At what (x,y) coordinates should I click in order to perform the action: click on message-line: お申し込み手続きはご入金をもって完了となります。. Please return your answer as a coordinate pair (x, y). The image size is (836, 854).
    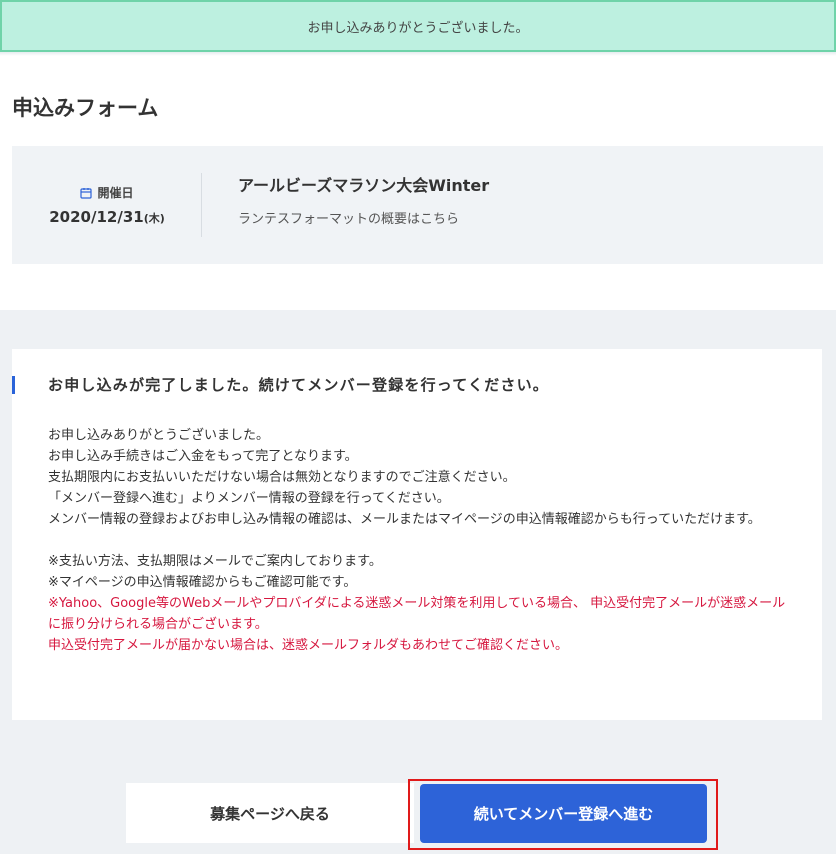
    Looking at the image, I should click on (203, 456).